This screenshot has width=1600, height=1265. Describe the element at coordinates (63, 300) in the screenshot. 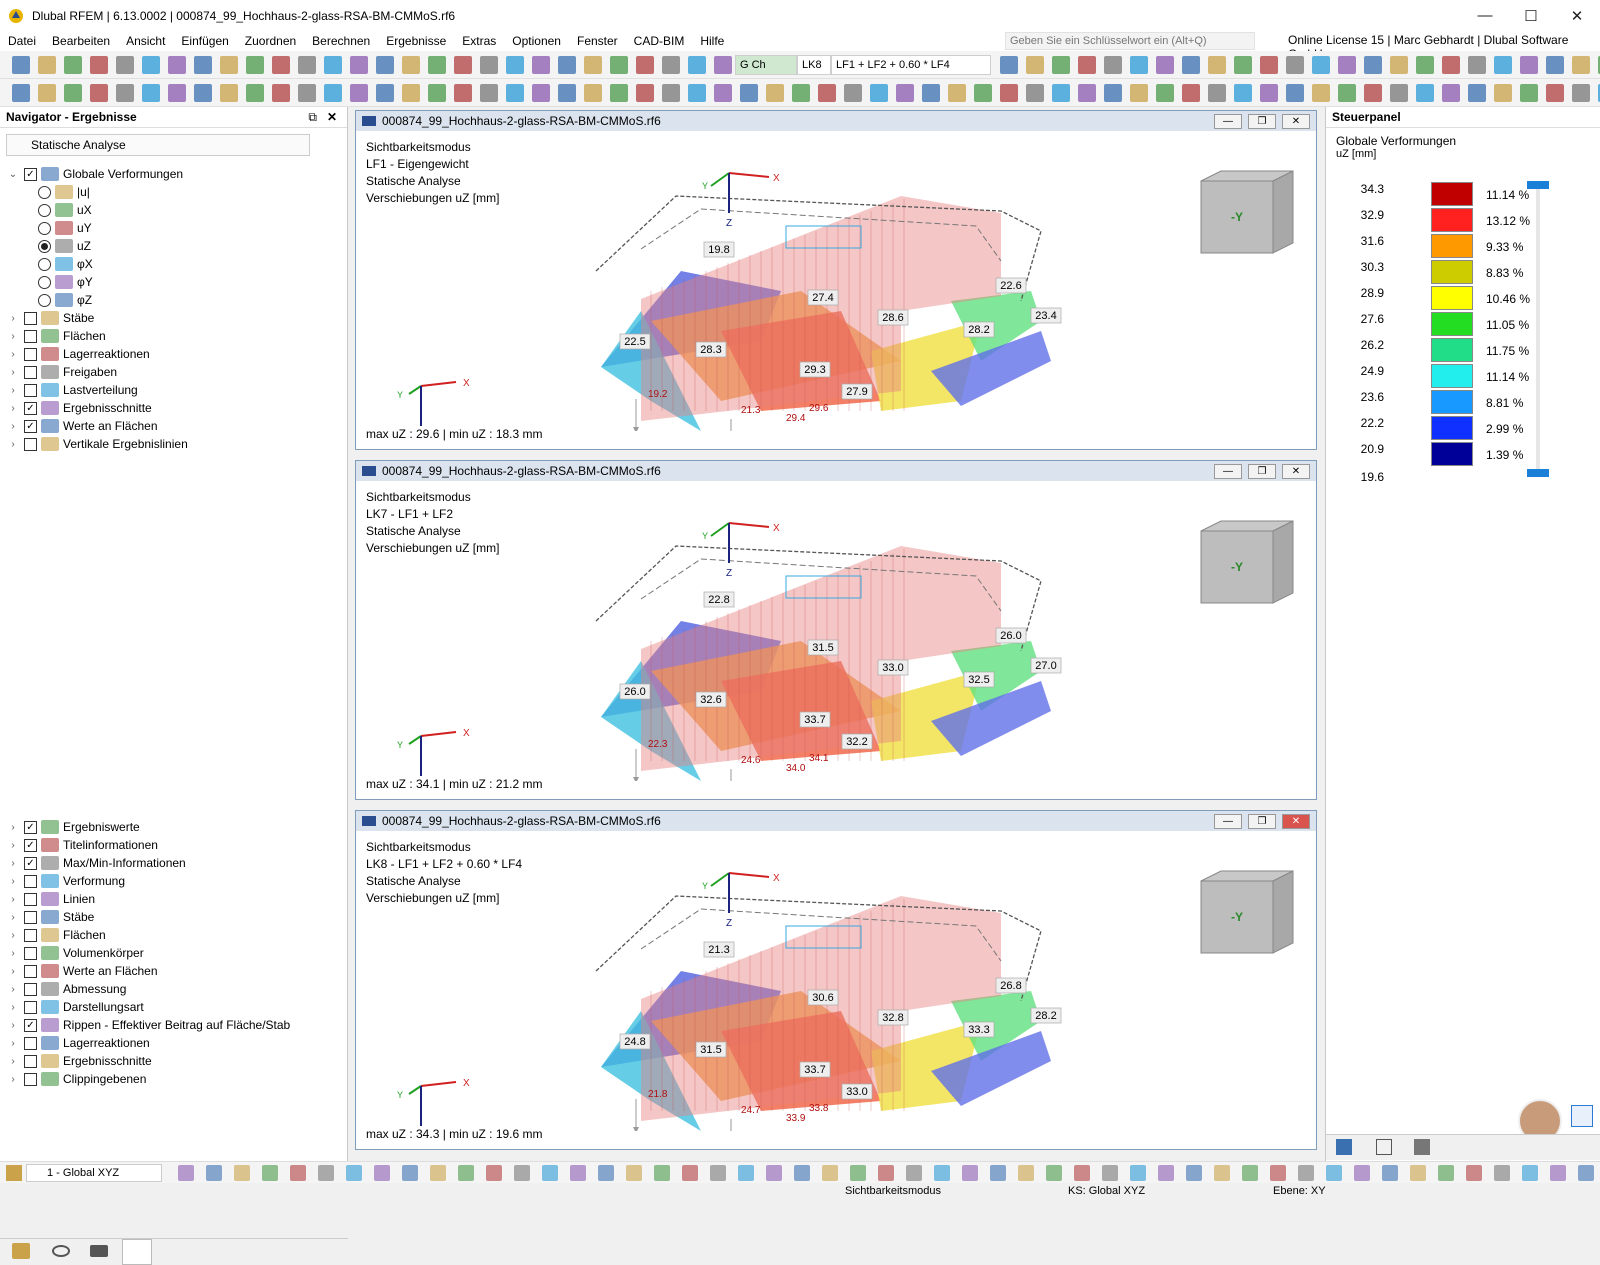

I see `nav-item: φZ` at that location.